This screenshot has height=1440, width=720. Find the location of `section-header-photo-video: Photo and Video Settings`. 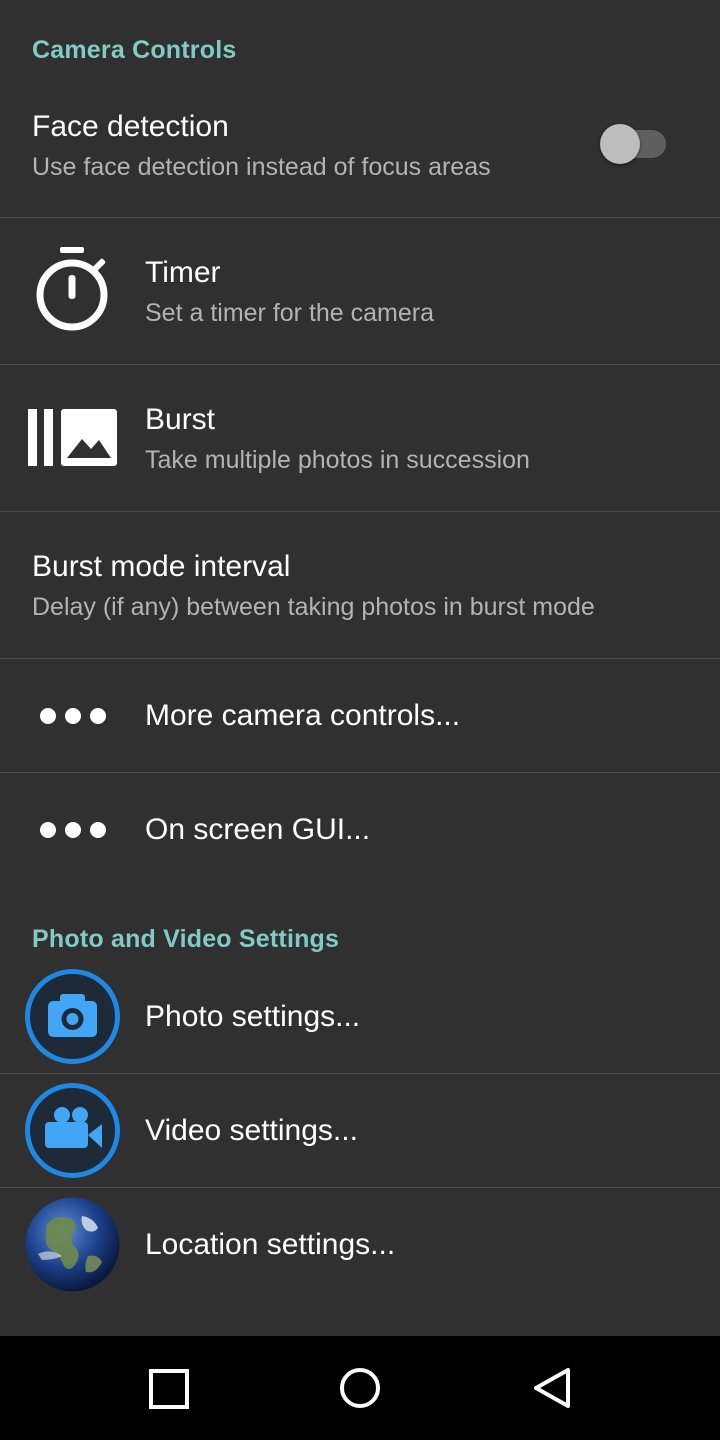

section-header-photo-video: Photo and Video Settings is located at coordinates (186, 939).